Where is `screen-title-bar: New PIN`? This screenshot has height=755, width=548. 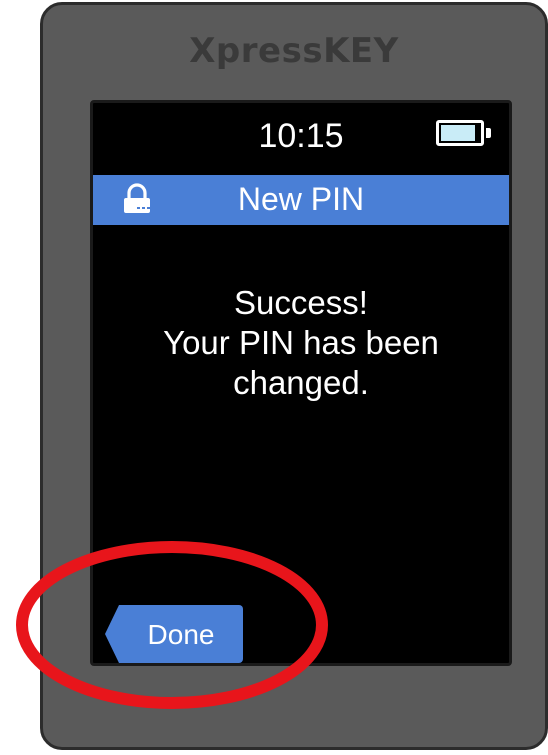 screen-title-bar: New PIN is located at coordinates (301, 200).